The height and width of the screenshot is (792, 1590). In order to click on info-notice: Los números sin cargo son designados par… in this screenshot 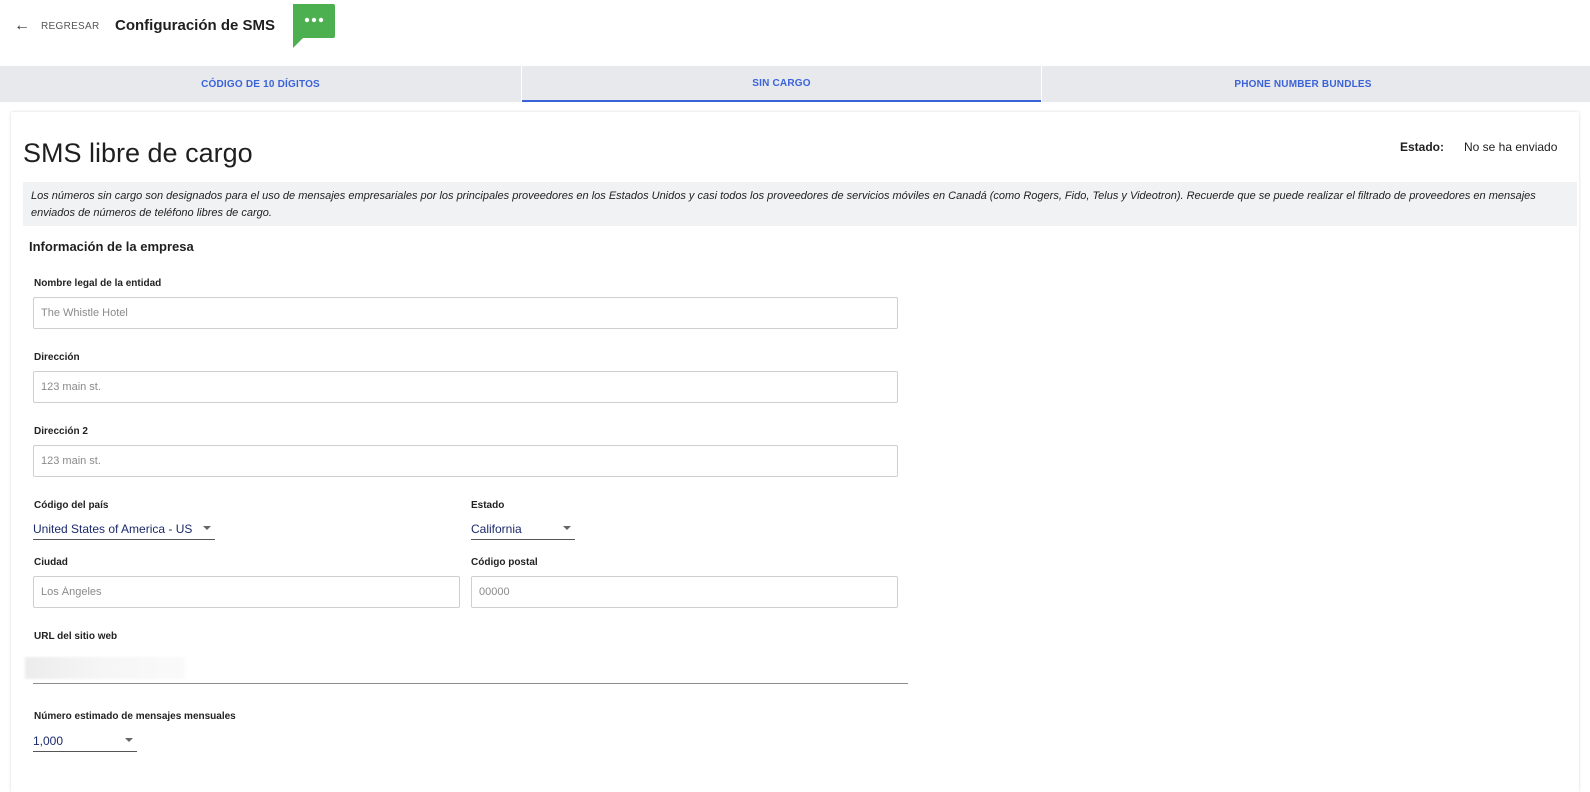, I will do `click(800, 204)`.